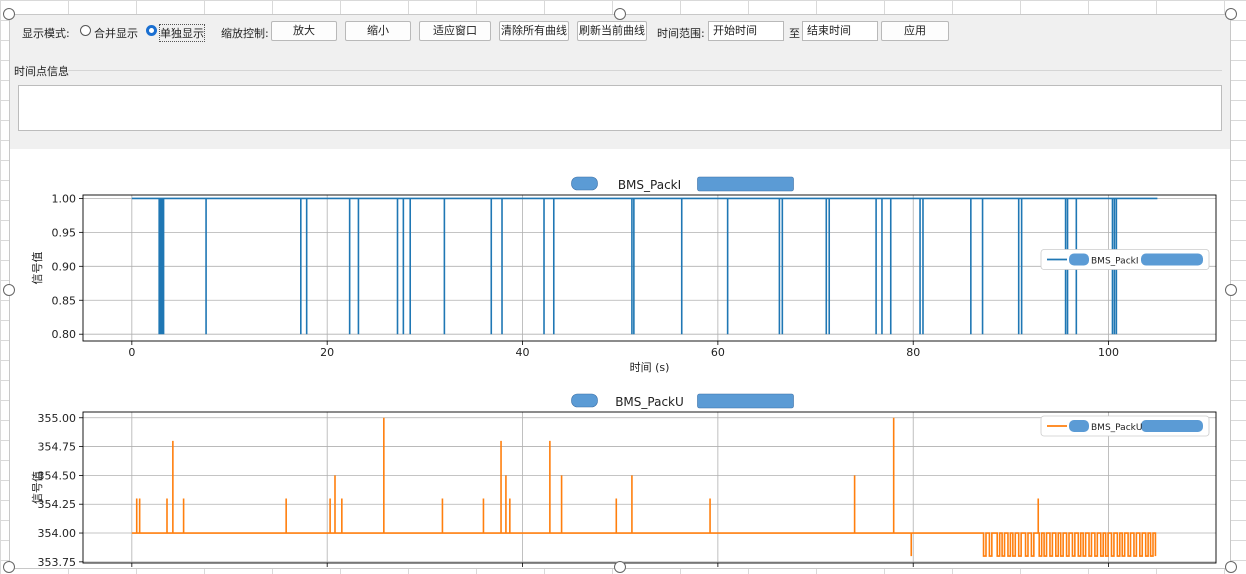 This screenshot has width=1246, height=574. I want to click on radio-separate-label: 单独显示, so click(182, 33).